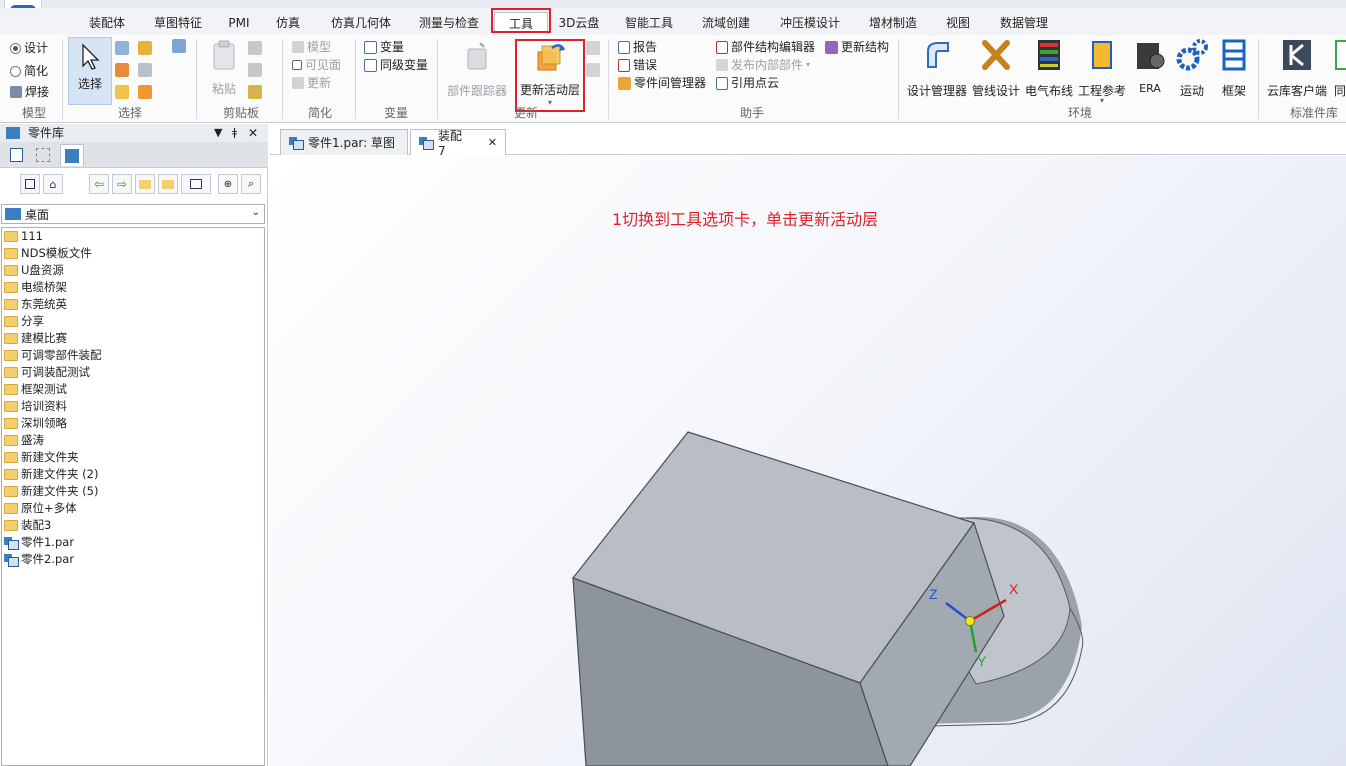 This screenshot has width=1346, height=766. Describe the element at coordinates (218, 133) in the screenshot. I see `panel-menu-icon: ▼` at that location.